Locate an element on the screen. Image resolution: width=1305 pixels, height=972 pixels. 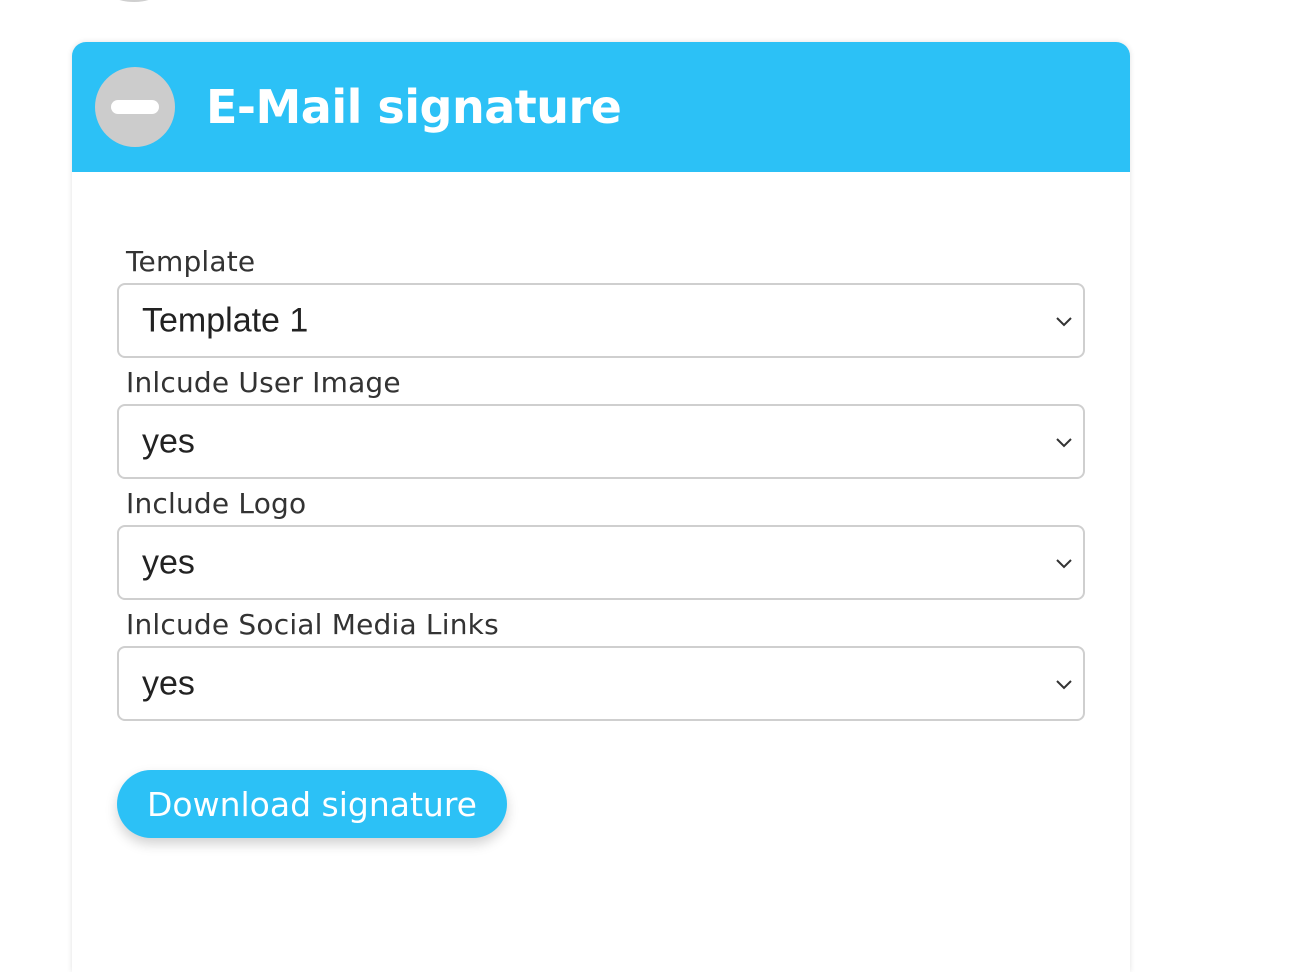
social-links-select-value: yes is located at coordinates (168, 683).